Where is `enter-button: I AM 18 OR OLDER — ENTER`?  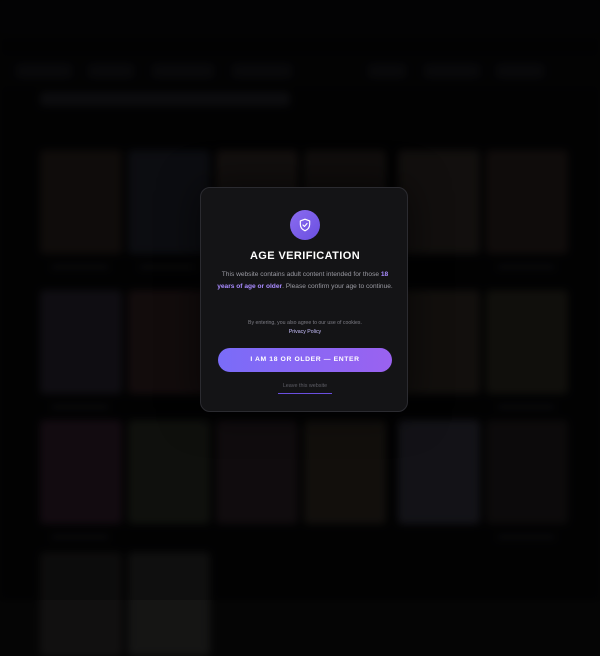
enter-button: I AM 18 OR OLDER — ENTER is located at coordinates (305, 360).